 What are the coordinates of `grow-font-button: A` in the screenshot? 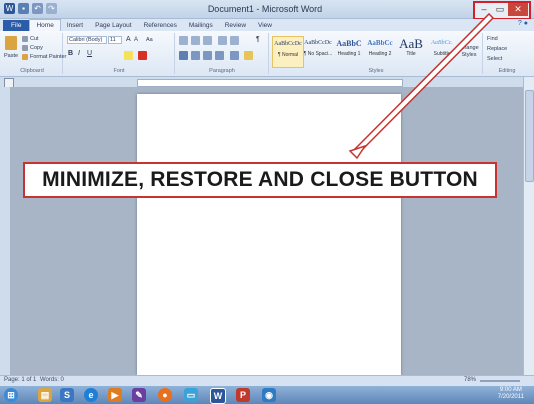 It's located at (128, 39).